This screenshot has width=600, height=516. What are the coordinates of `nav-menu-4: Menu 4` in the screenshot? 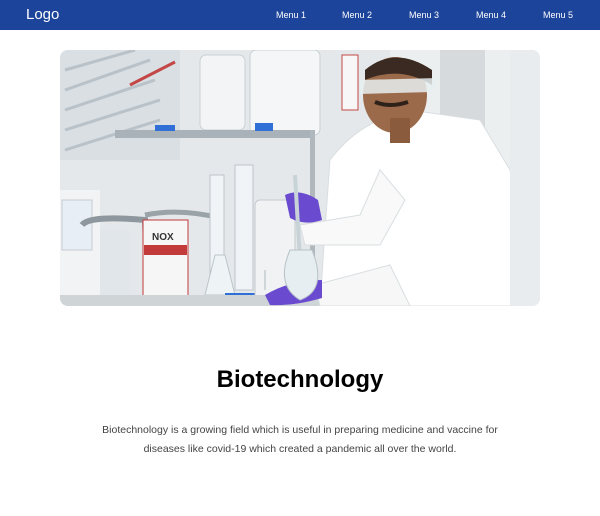 It's located at (491, 15).